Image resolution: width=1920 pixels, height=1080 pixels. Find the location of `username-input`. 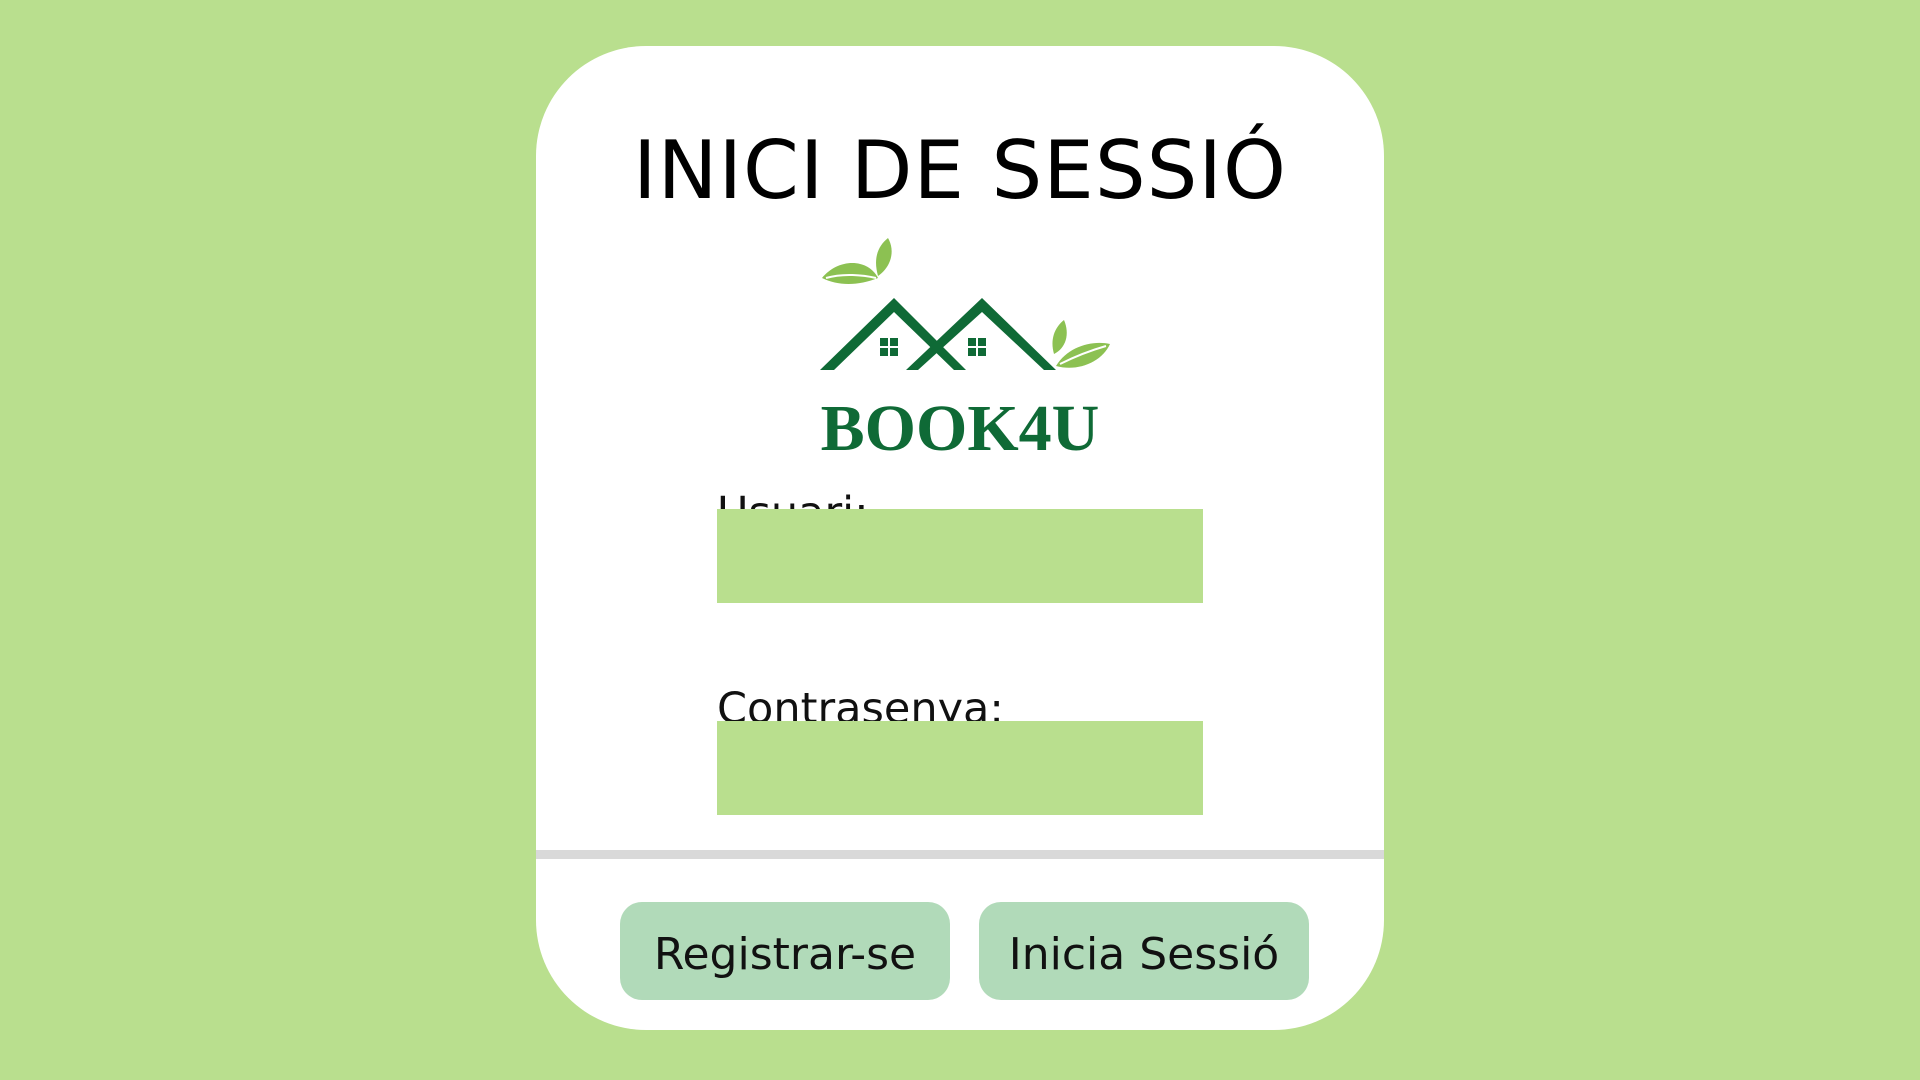

username-input is located at coordinates (960, 556).